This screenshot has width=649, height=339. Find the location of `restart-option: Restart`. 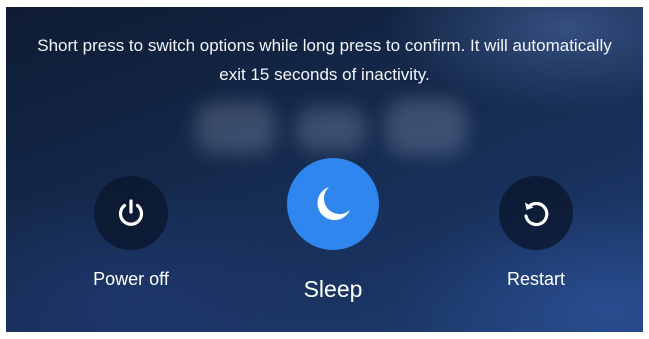

restart-option: Restart is located at coordinates (536, 233).